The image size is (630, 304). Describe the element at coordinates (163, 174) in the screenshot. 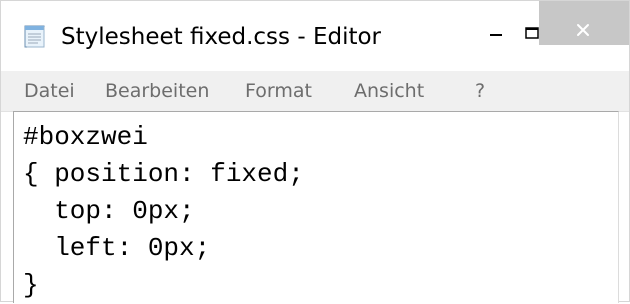

I see `code-line: { position: fixed;` at that location.